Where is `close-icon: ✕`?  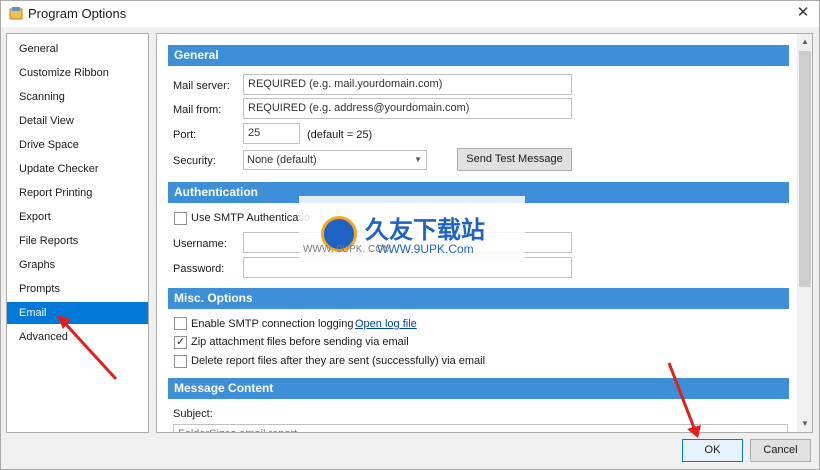
close-icon: ✕ is located at coordinates (803, 13).